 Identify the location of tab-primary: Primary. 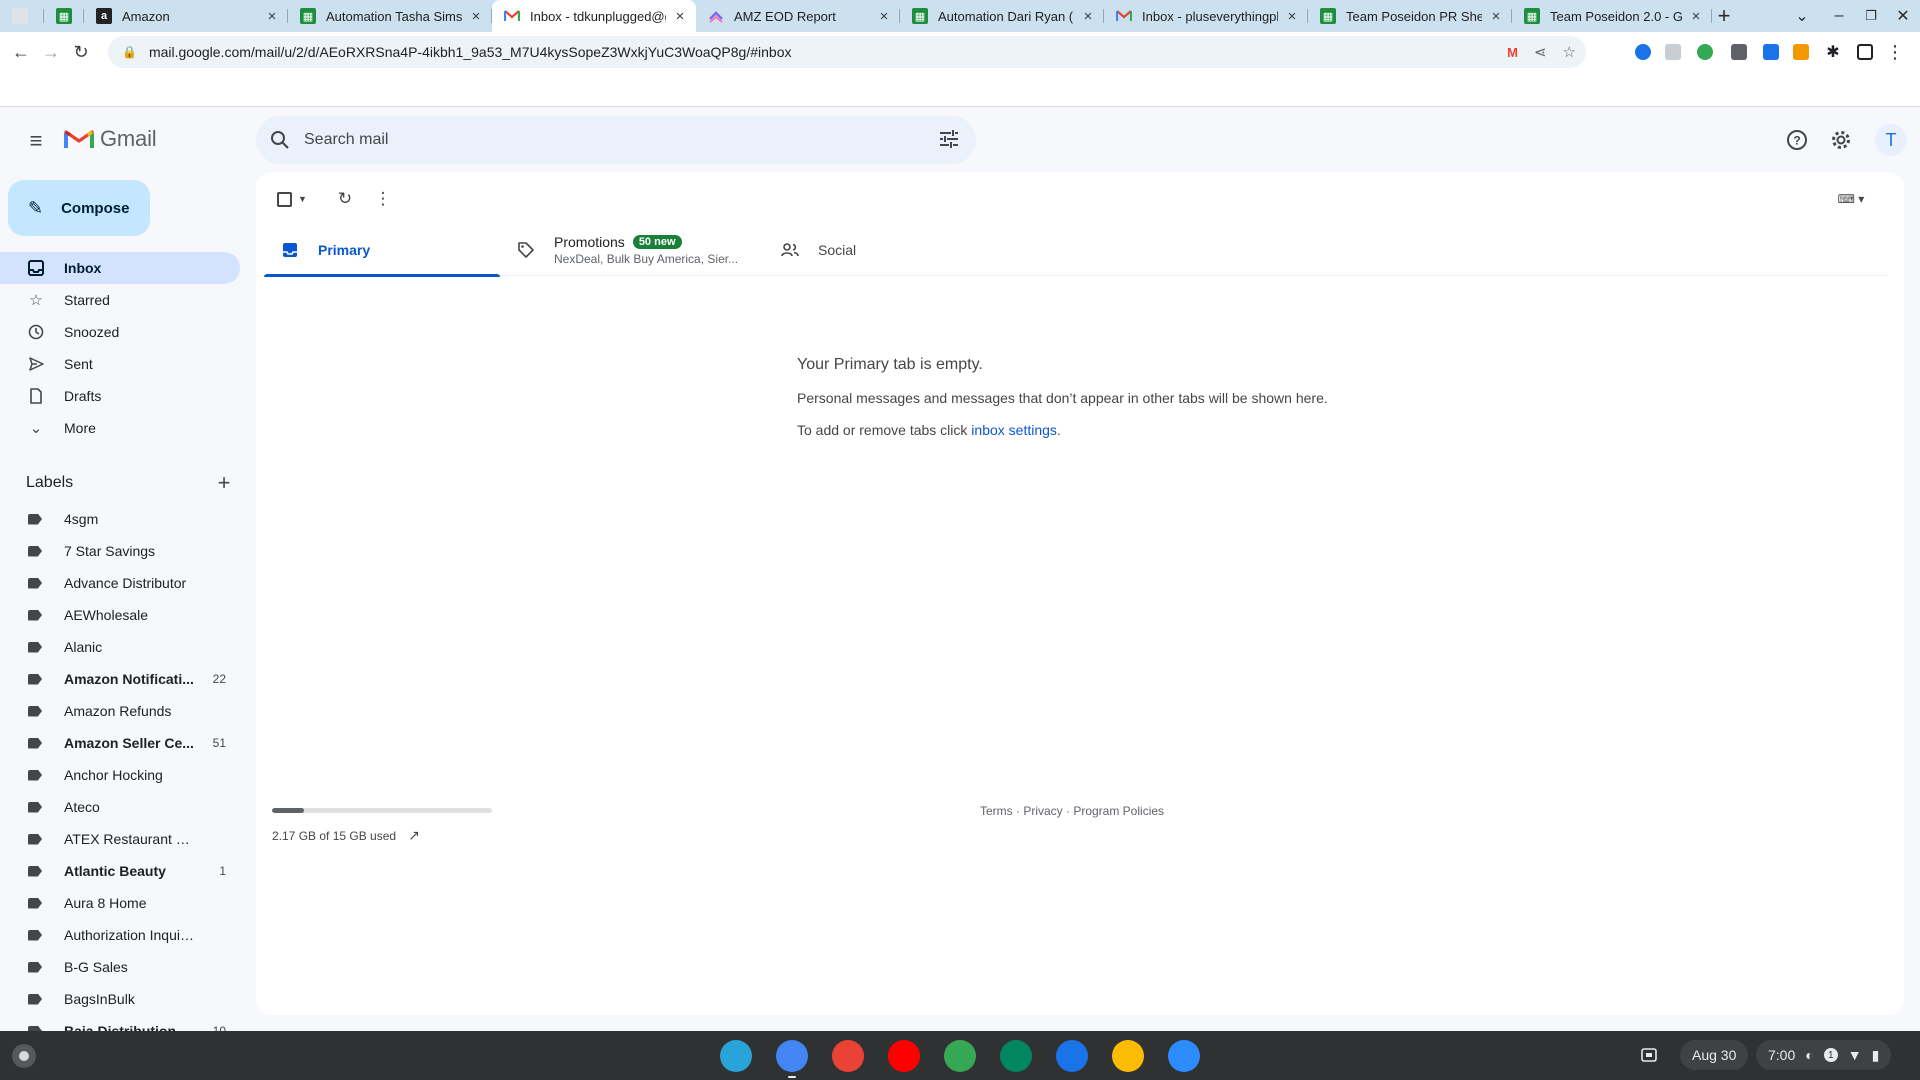
(382, 250).